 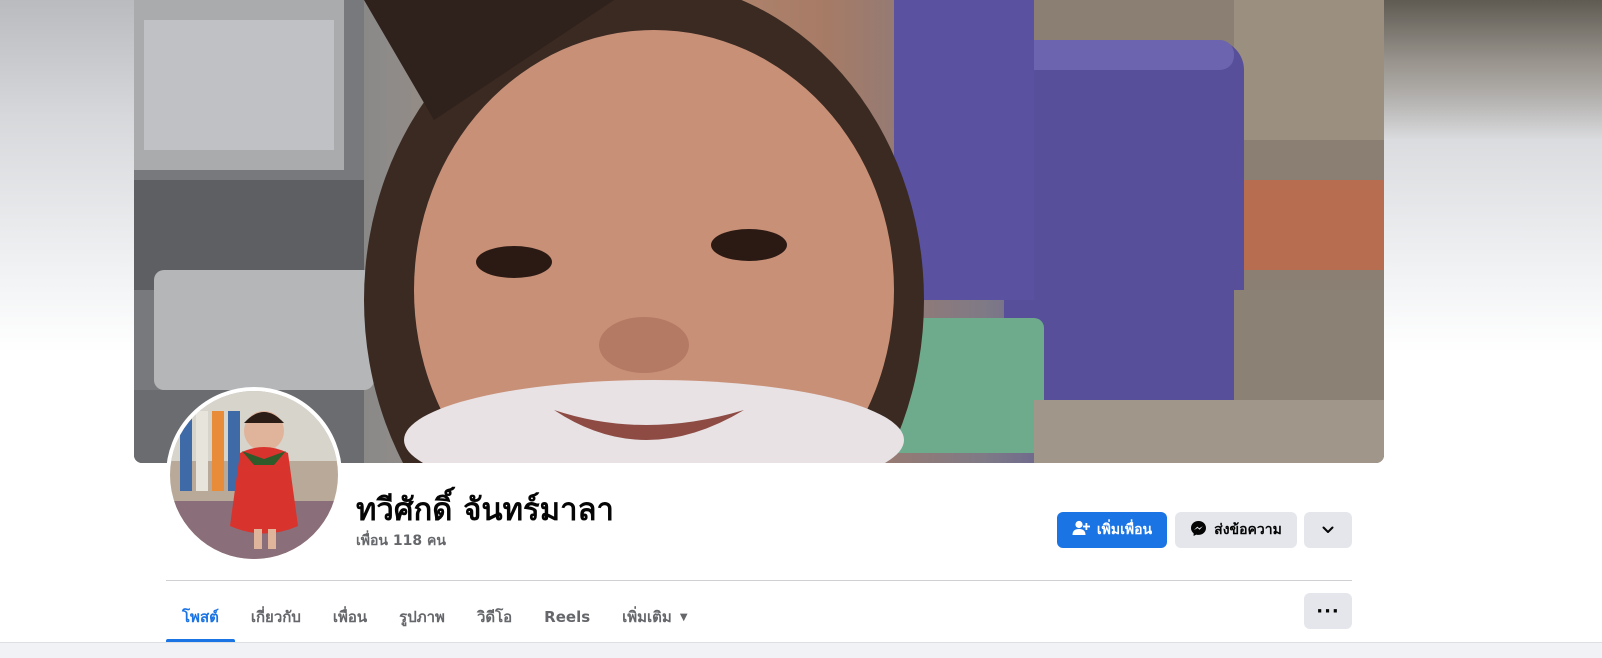 I want to click on profile-name: ทวีศักดิ์ จันทร์มาลา, so click(x=485, y=510).